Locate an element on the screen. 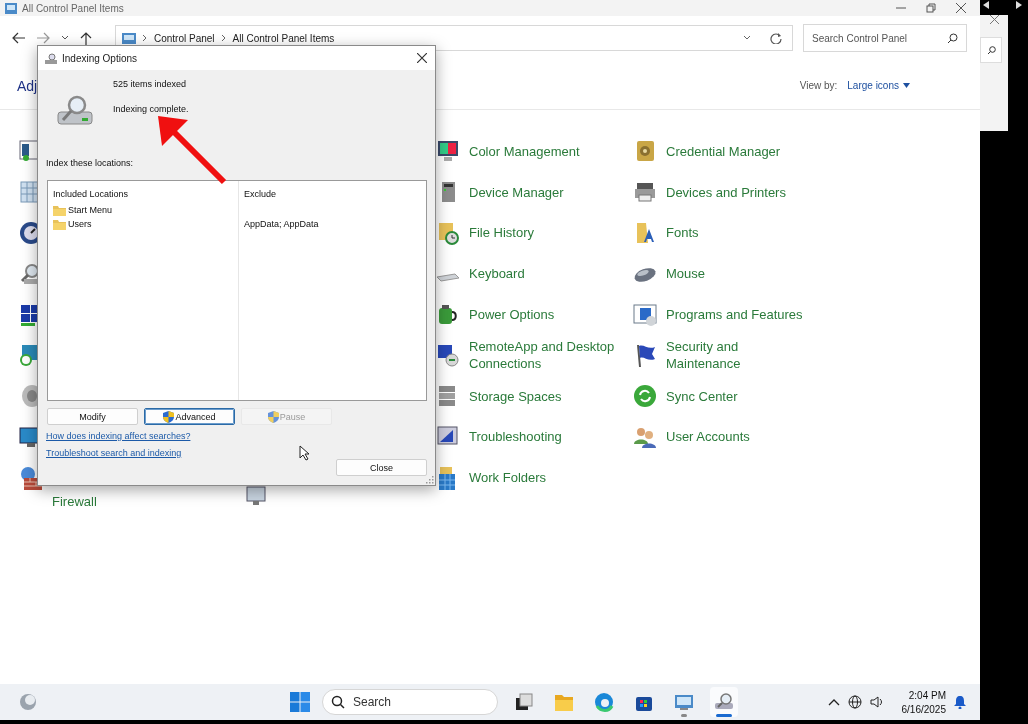 The image size is (1028, 724). page-heading: Adj is located at coordinates (27, 85).